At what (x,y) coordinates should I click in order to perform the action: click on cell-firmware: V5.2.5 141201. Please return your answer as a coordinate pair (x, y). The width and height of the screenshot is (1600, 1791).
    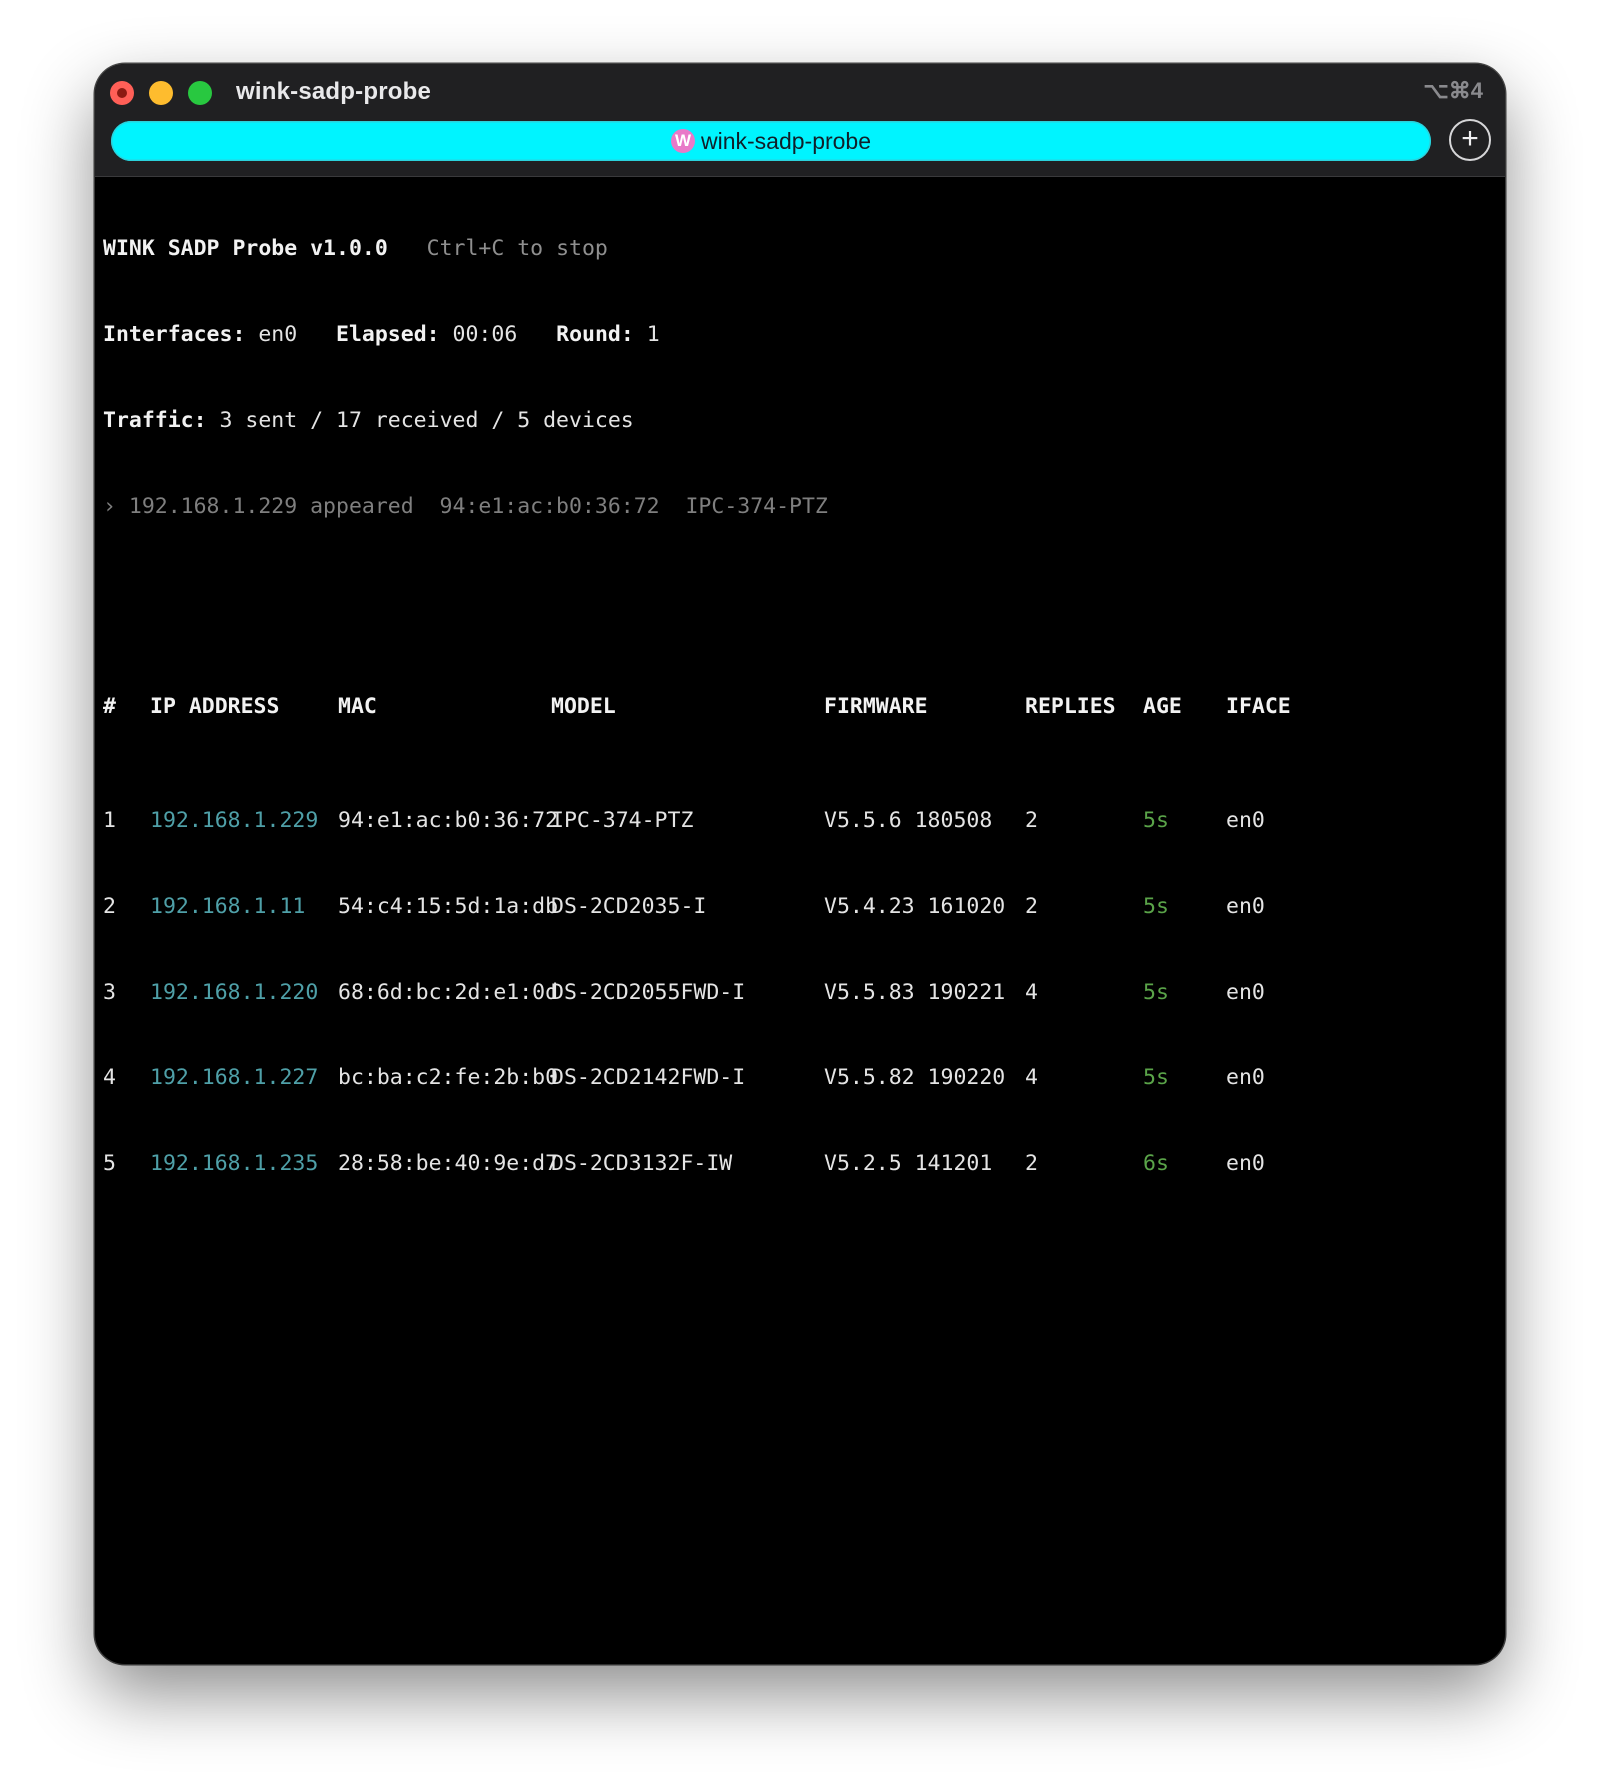
    Looking at the image, I should click on (908, 1164).